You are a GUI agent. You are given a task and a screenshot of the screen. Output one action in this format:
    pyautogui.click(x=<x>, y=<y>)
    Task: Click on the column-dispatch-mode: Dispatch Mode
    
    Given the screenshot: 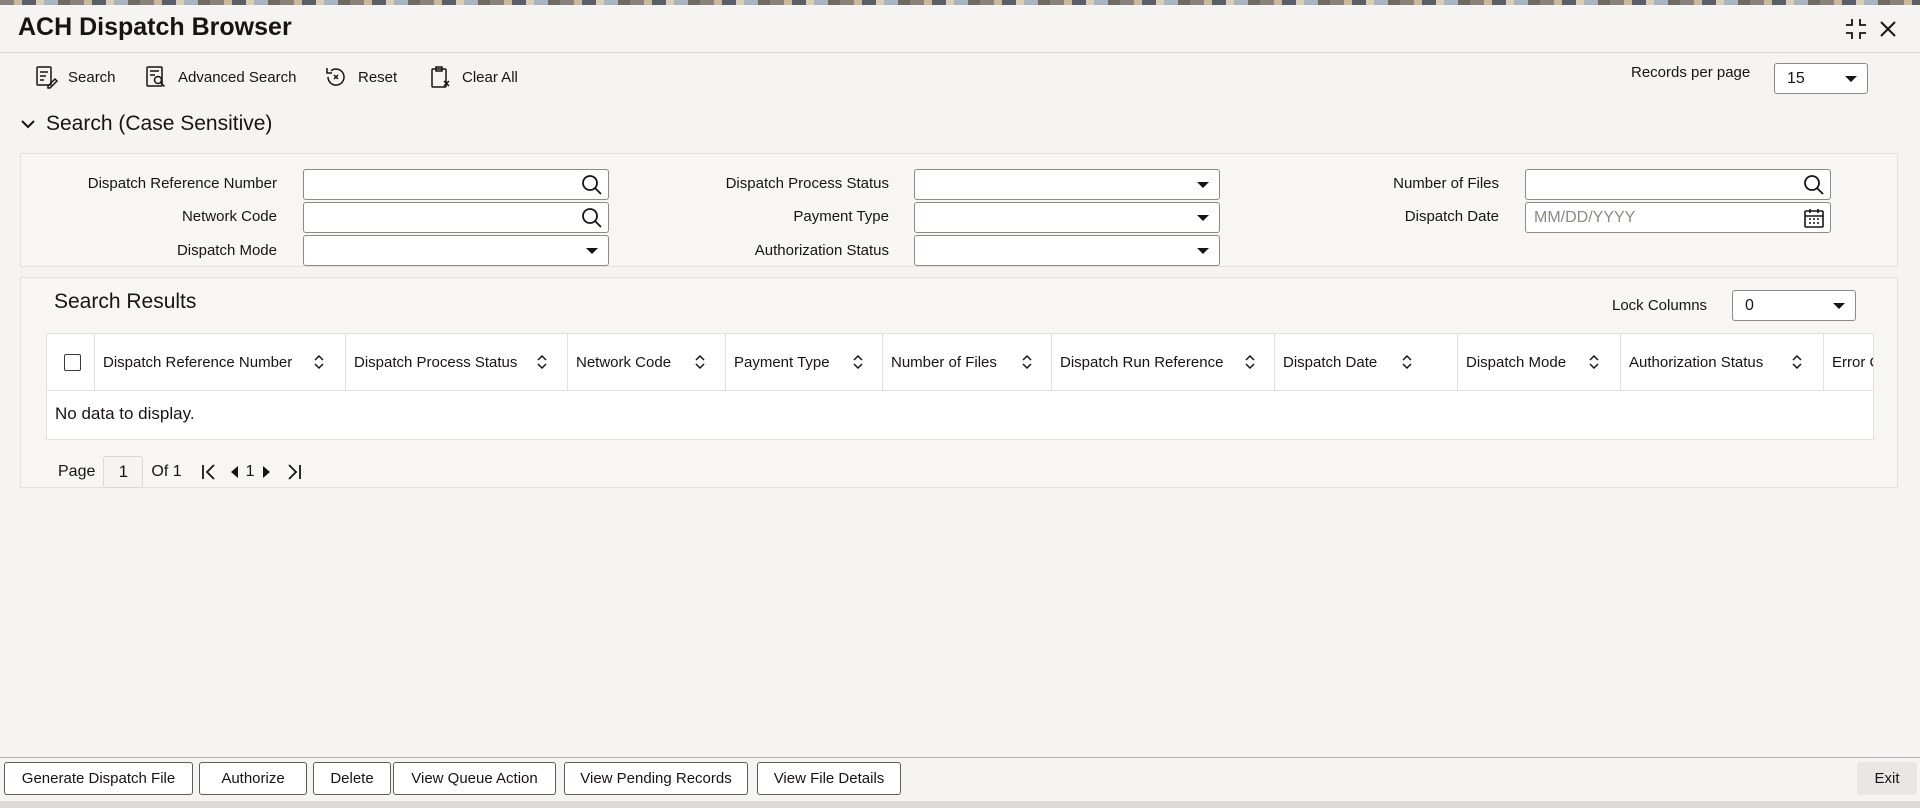 What is the action you would take?
    pyautogui.click(x=1539, y=362)
    